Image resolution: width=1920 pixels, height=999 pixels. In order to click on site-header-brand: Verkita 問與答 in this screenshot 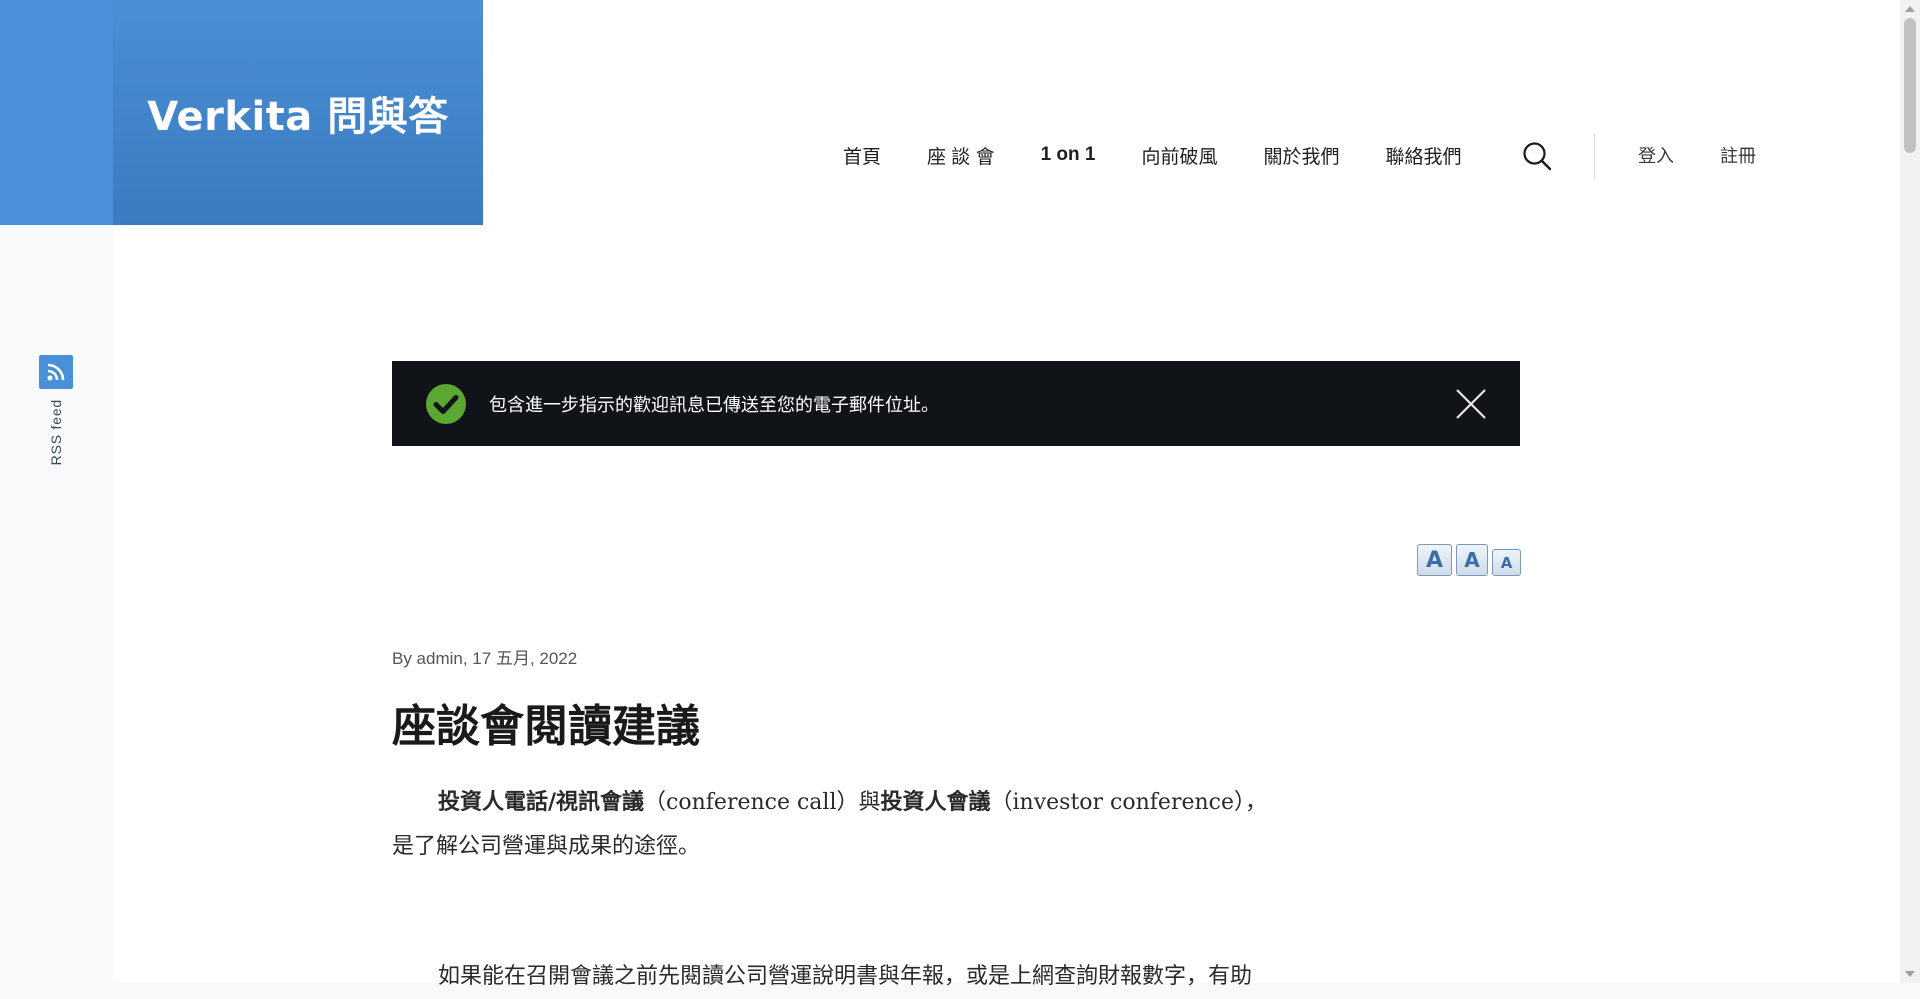, I will do `click(298, 112)`.